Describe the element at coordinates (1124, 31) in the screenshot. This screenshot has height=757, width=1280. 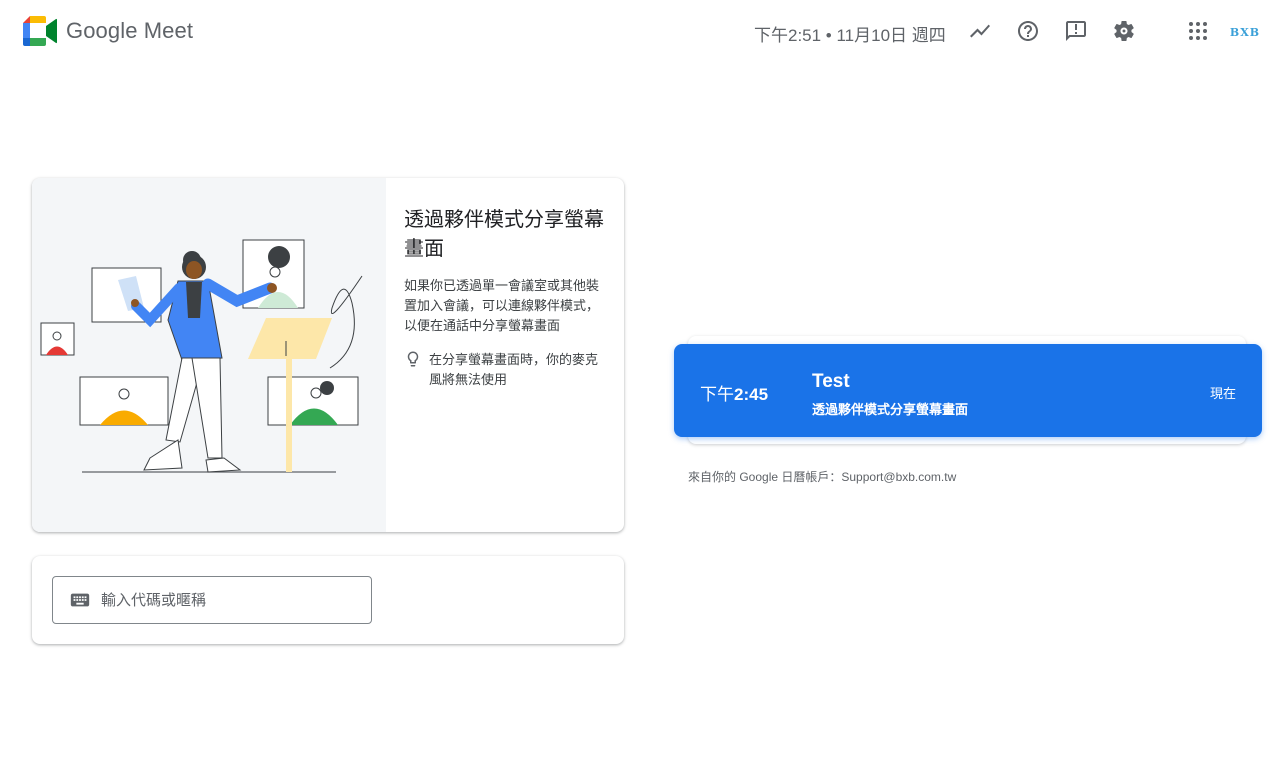
I see `settings-icon` at that location.